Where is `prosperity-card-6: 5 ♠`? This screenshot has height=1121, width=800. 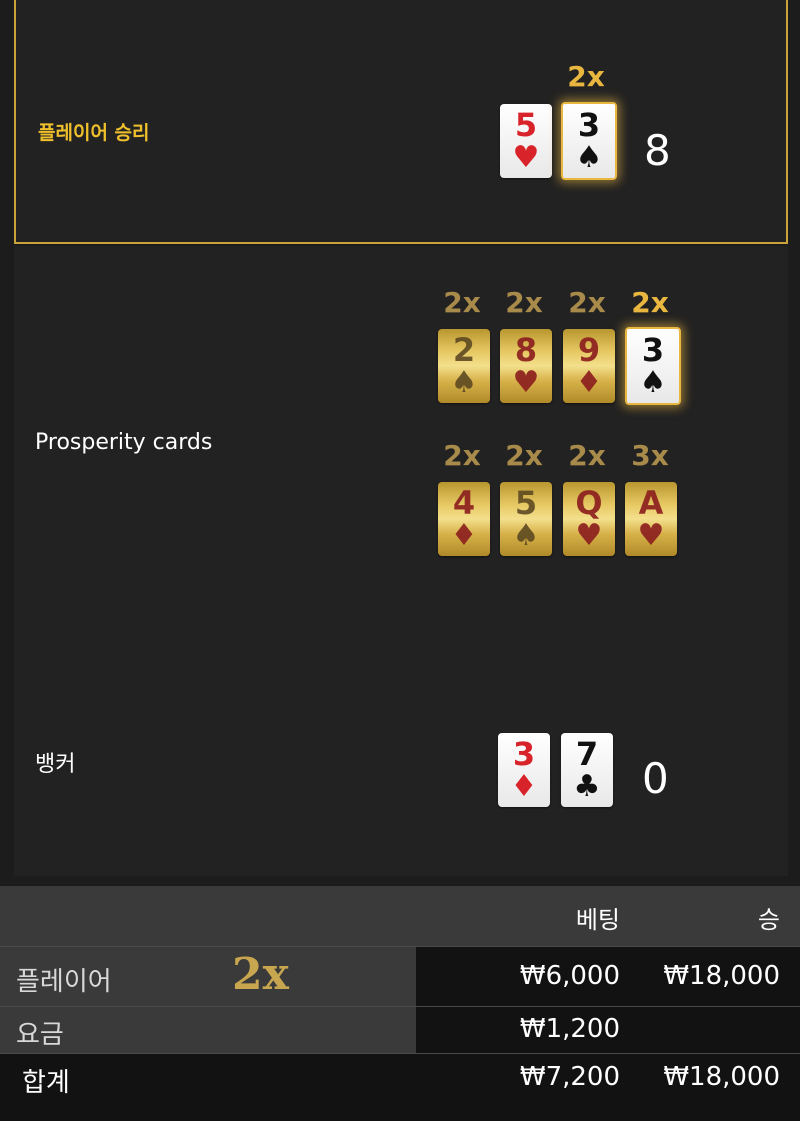
prosperity-card-6: 5 ♠ is located at coordinates (526, 519).